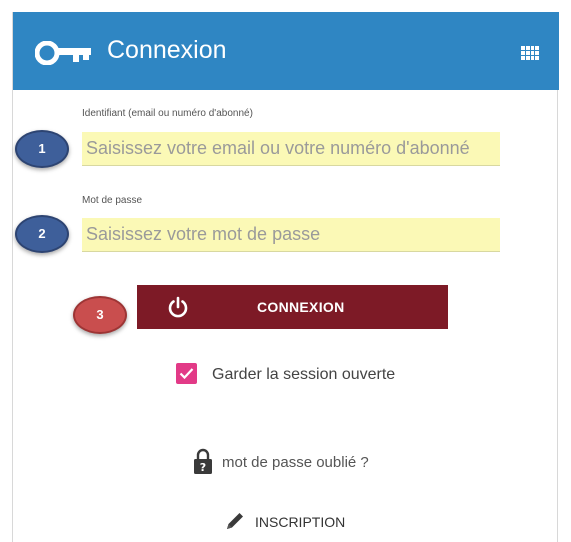 Image resolution: width=571 pixels, height=542 pixels. I want to click on grid-icon, so click(530, 53).